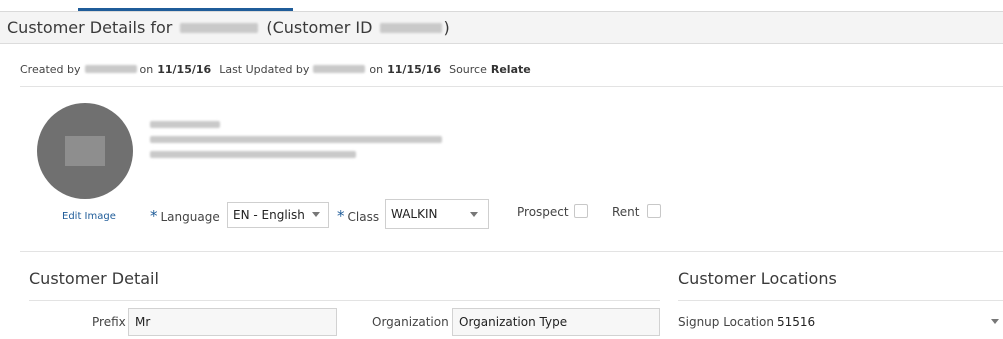  I want to click on class-label: Class, so click(363, 217).